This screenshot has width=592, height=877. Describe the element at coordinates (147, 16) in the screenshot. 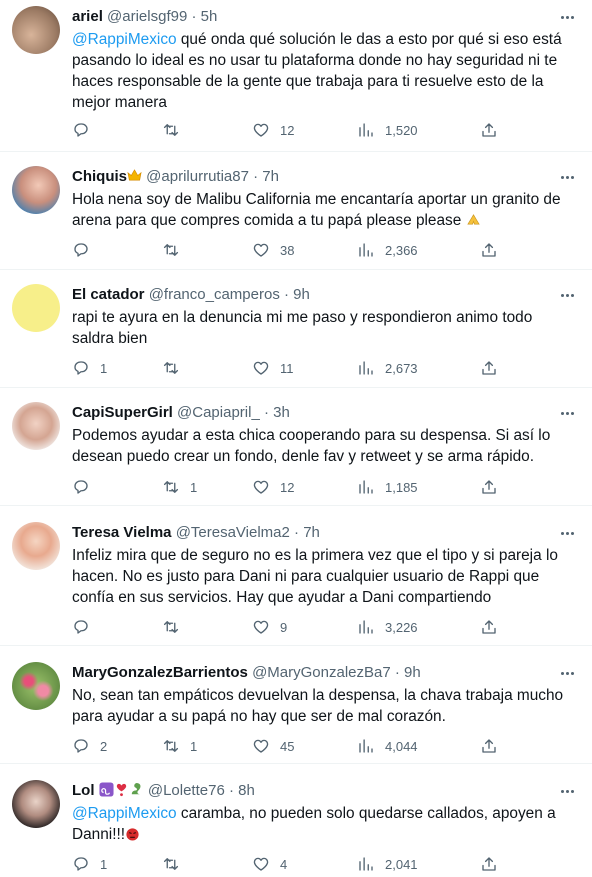

I see `handle: @arielsgf99` at that location.